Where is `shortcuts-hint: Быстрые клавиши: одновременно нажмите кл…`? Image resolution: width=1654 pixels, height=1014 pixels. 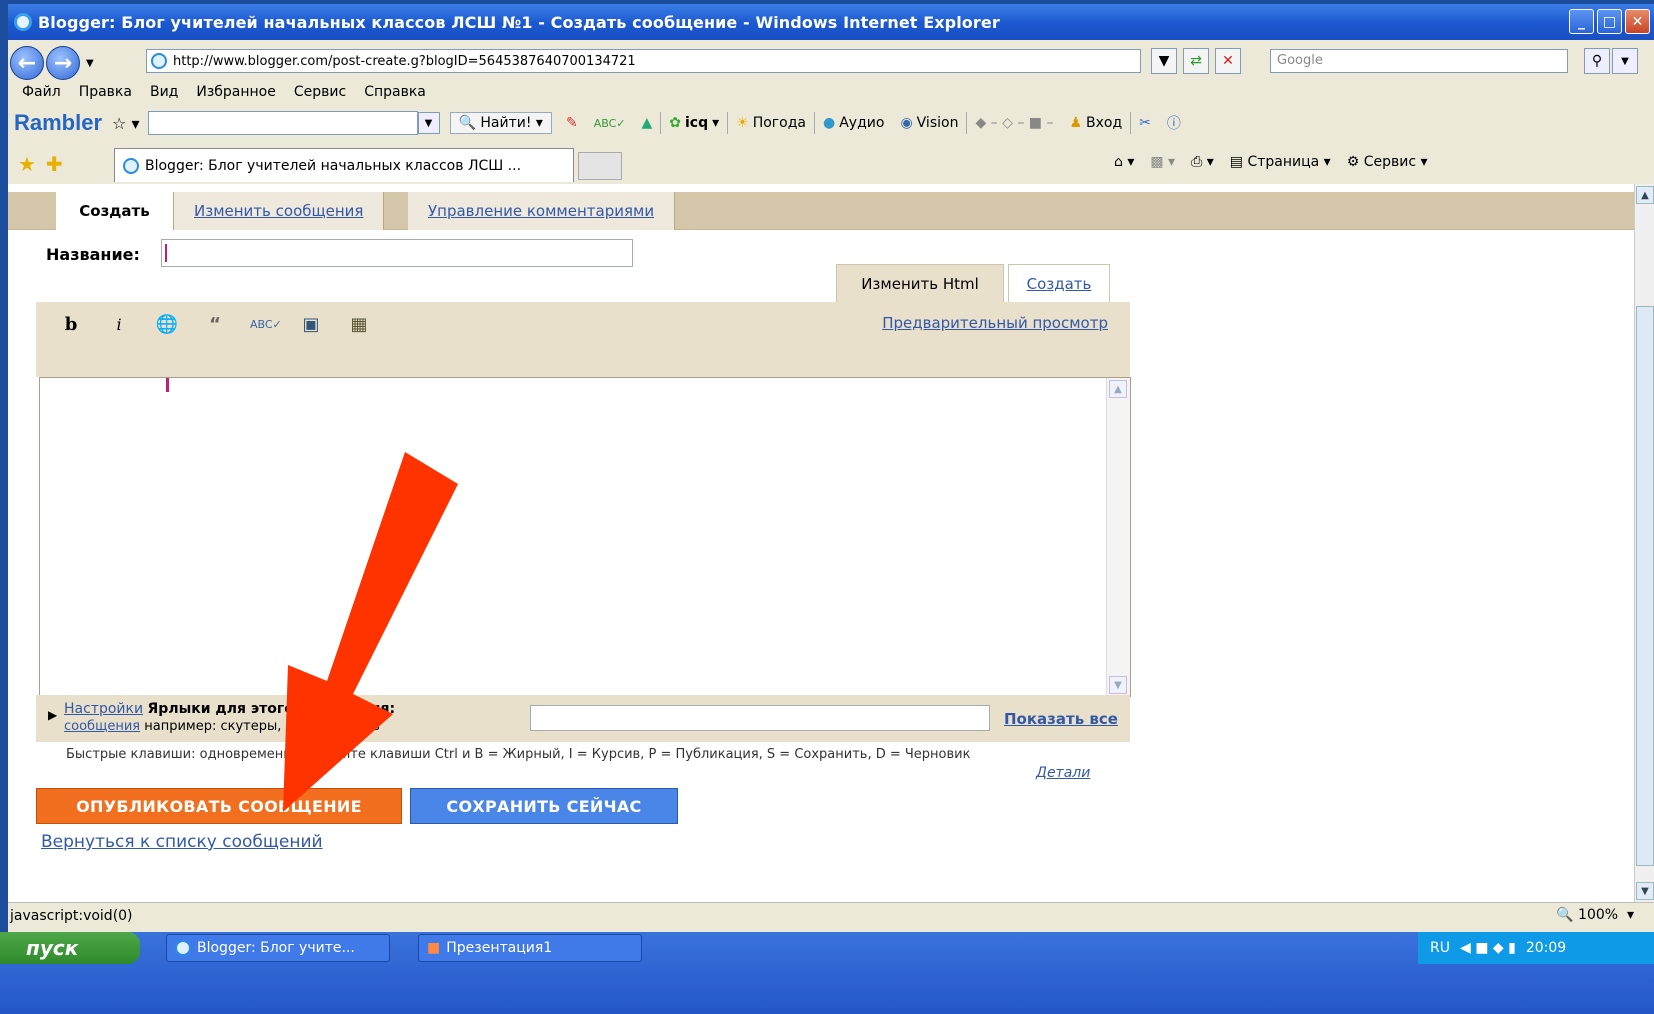 shortcuts-hint: Быстрые клавиши: одновременно нажмите кл… is located at coordinates (518, 754).